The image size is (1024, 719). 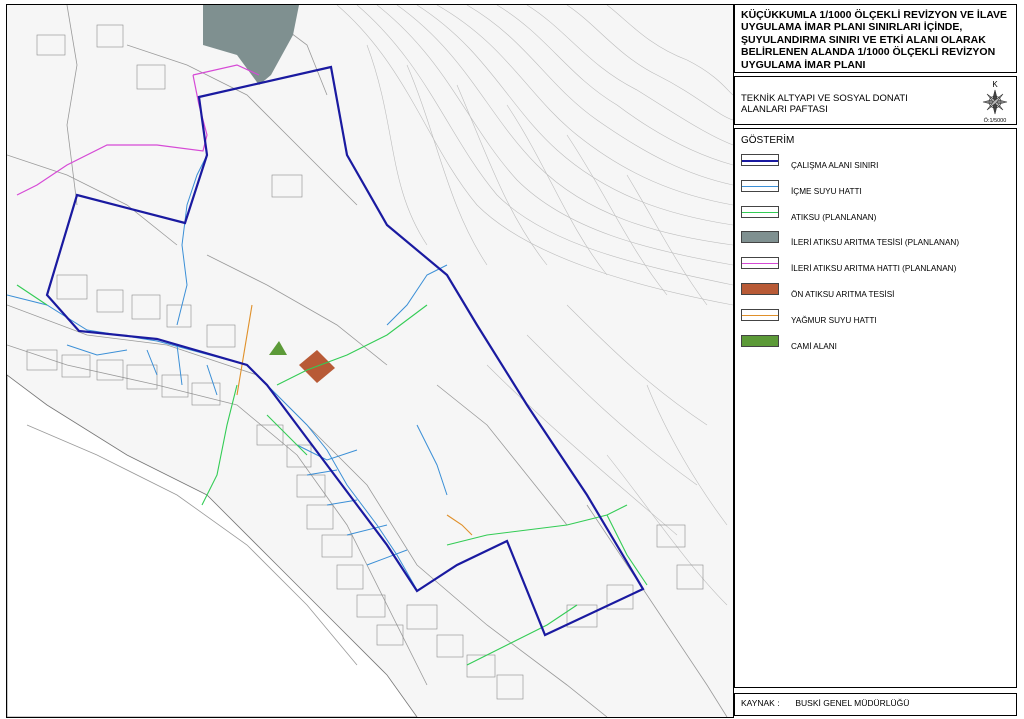 I want to click on legend-label: CAMİ ALANI, so click(x=814, y=346).